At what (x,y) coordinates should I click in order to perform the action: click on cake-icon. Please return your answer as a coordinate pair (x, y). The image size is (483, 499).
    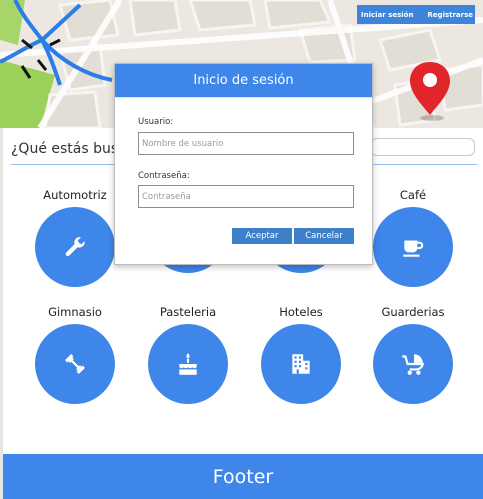
    Looking at the image, I should click on (188, 364).